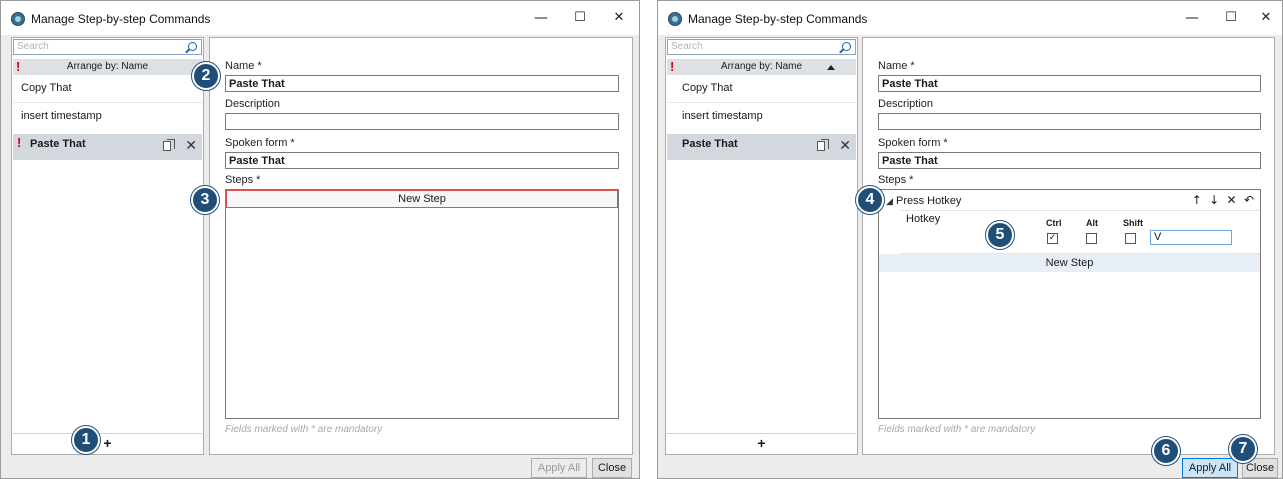 The image size is (1283, 479). I want to click on sort-ascending-icon, so click(831, 67).